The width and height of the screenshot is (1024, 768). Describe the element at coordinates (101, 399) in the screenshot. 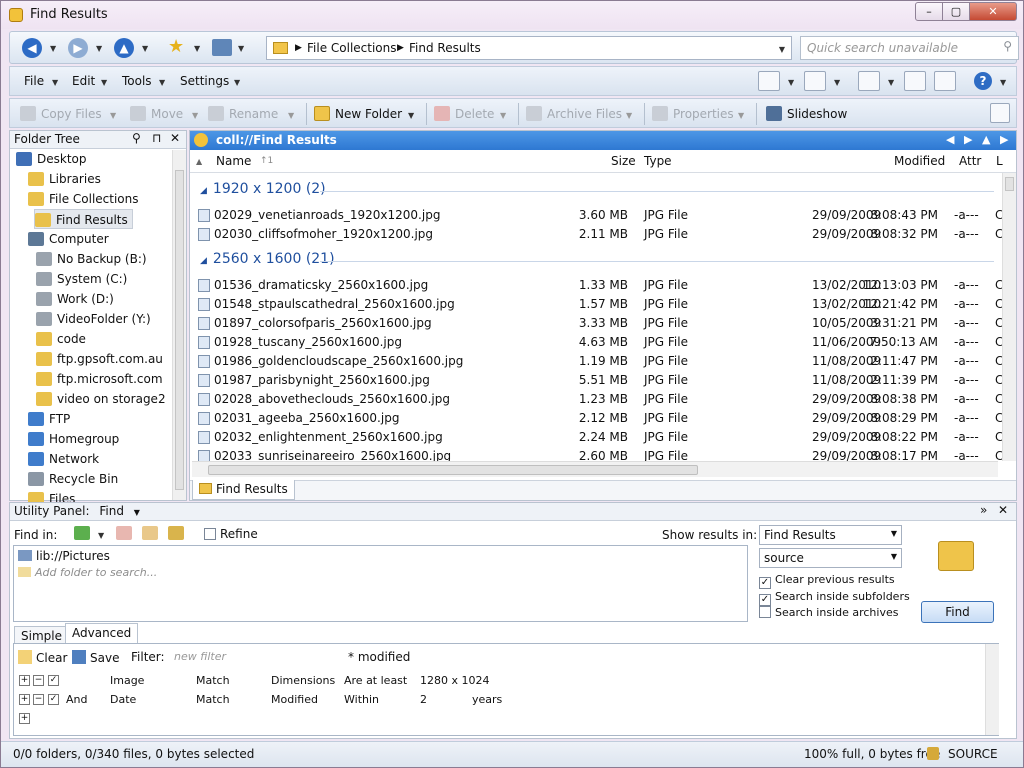

I see `tree-item: video on storage2` at that location.